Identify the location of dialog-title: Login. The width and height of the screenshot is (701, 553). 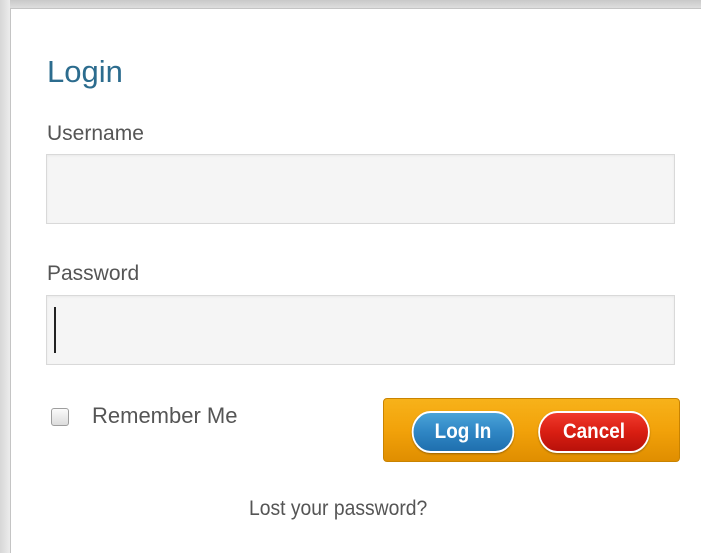
(85, 71).